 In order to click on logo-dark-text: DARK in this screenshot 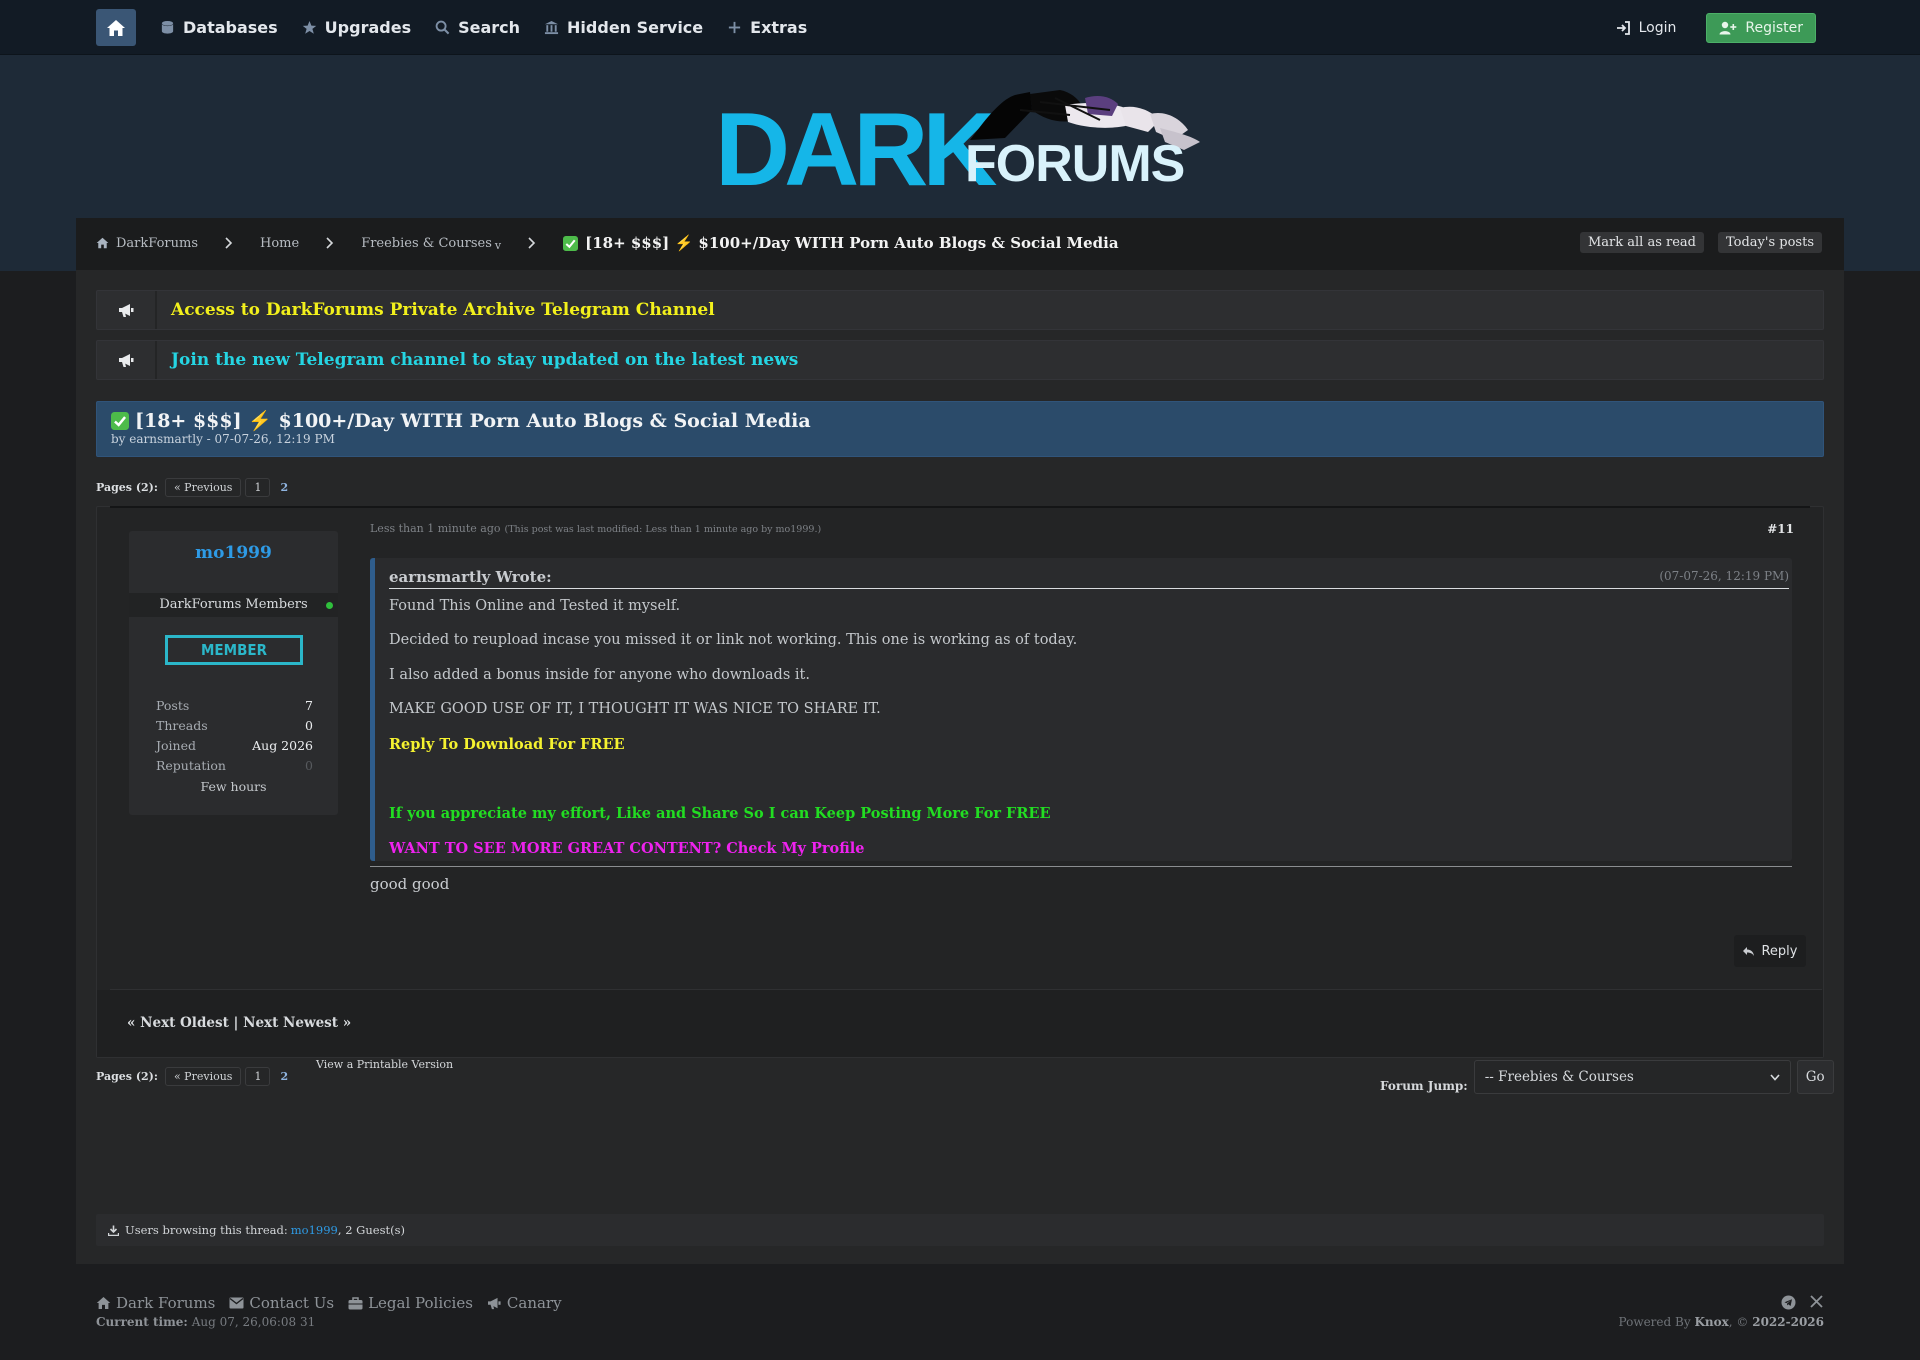, I will do `click(856, 150)`.